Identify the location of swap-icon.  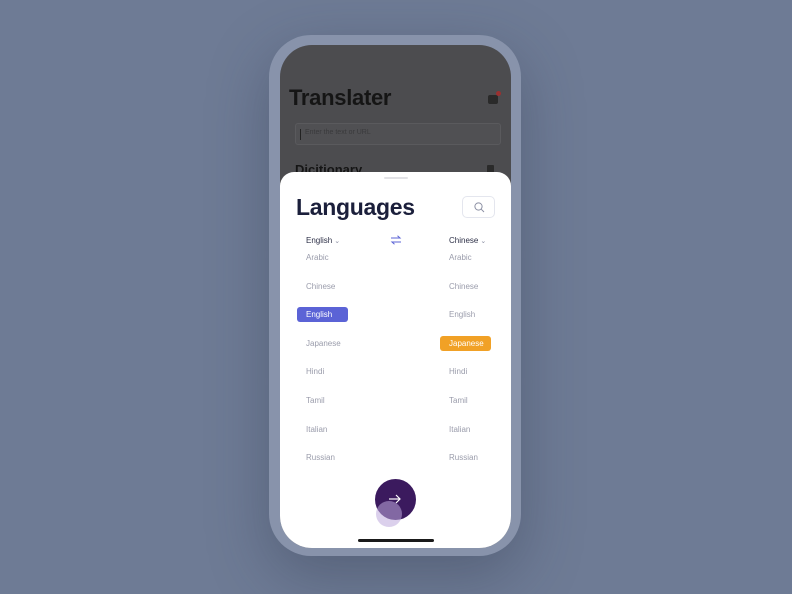
(396, 240).